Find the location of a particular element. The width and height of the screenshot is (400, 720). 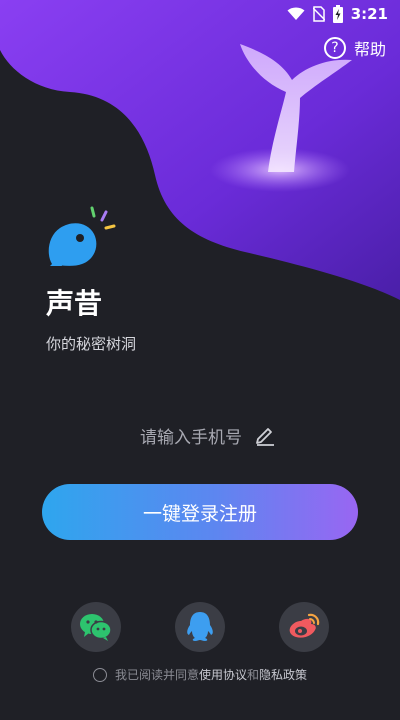

phone-input-row is located at coordinates (200, 437).